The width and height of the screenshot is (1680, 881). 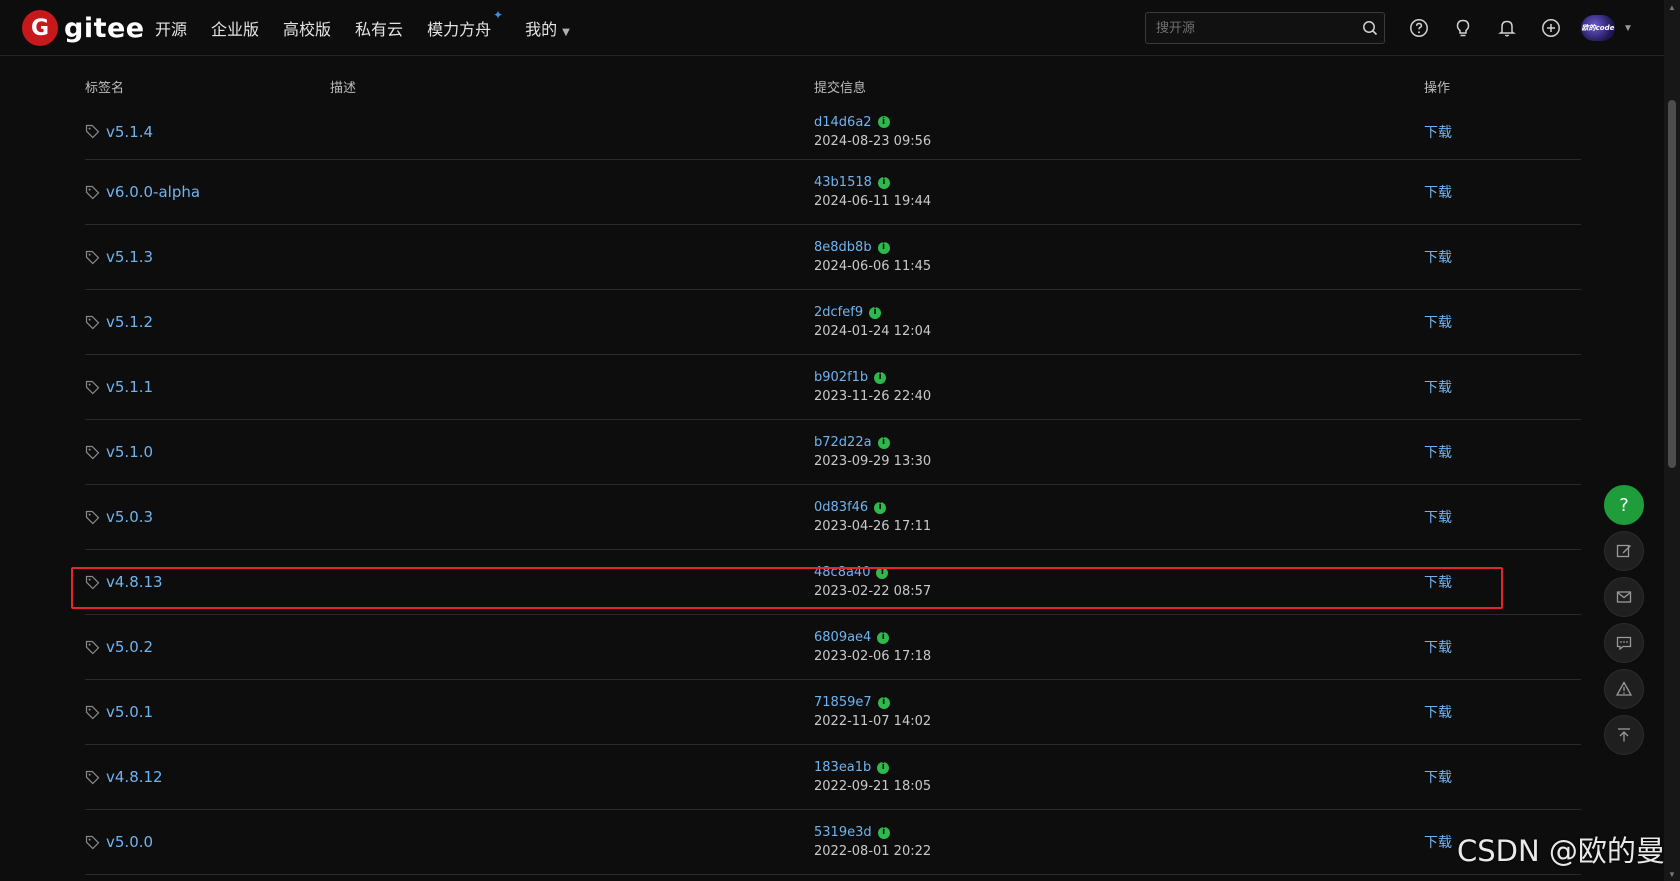 I want to click on column-header-commit-info: 提交信息, so click(x=840, y=88).